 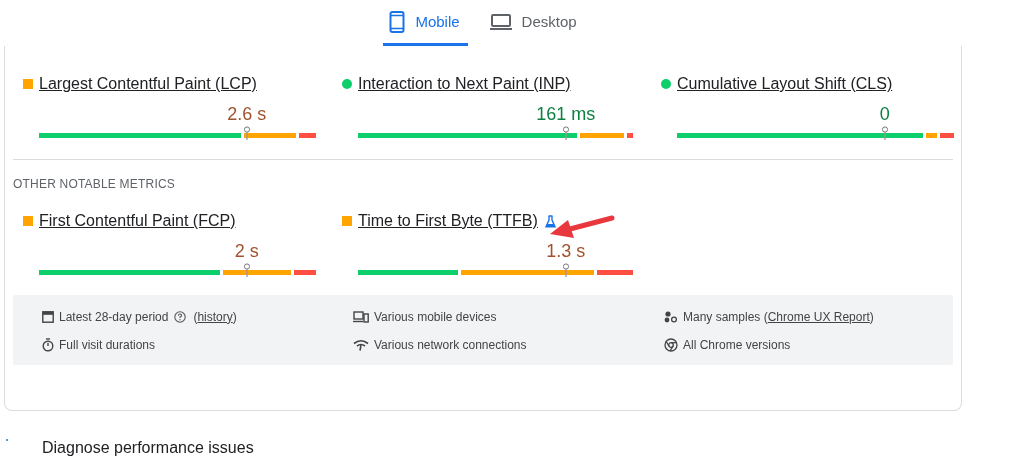 What do you see at coordinates (425, 23) in the screenshot?
I see `device-tab: Mobile` at bounding box center [425, 23].